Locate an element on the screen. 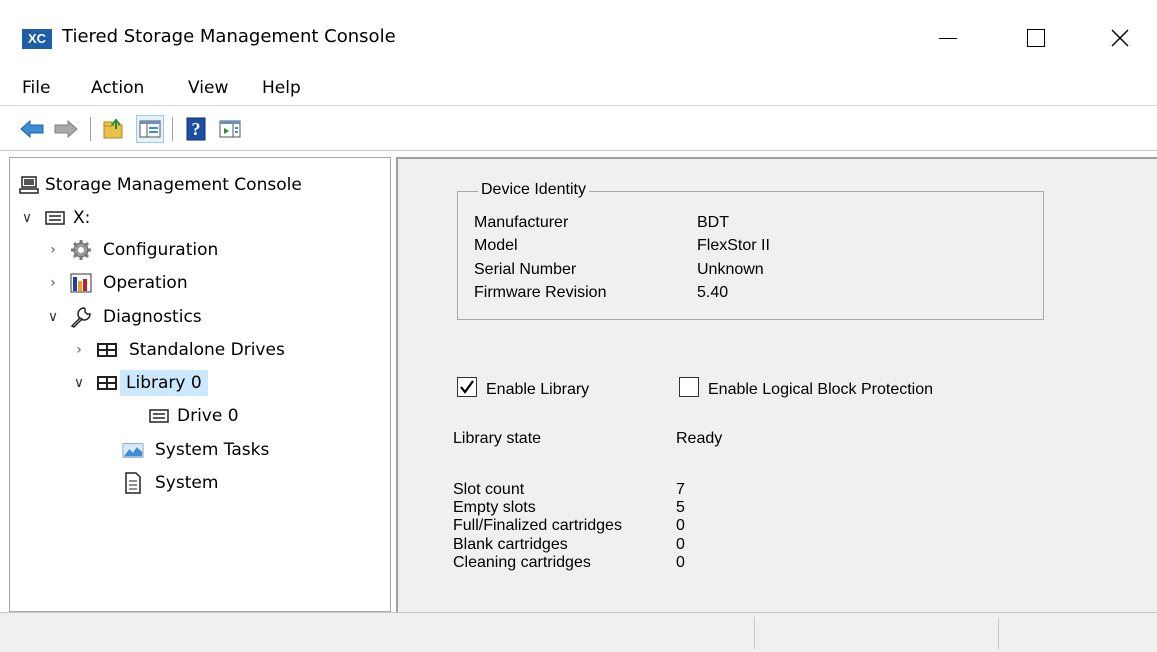 This screenshot has width=1157, height=652. menu-file: File is located at coordinates (36, 88).